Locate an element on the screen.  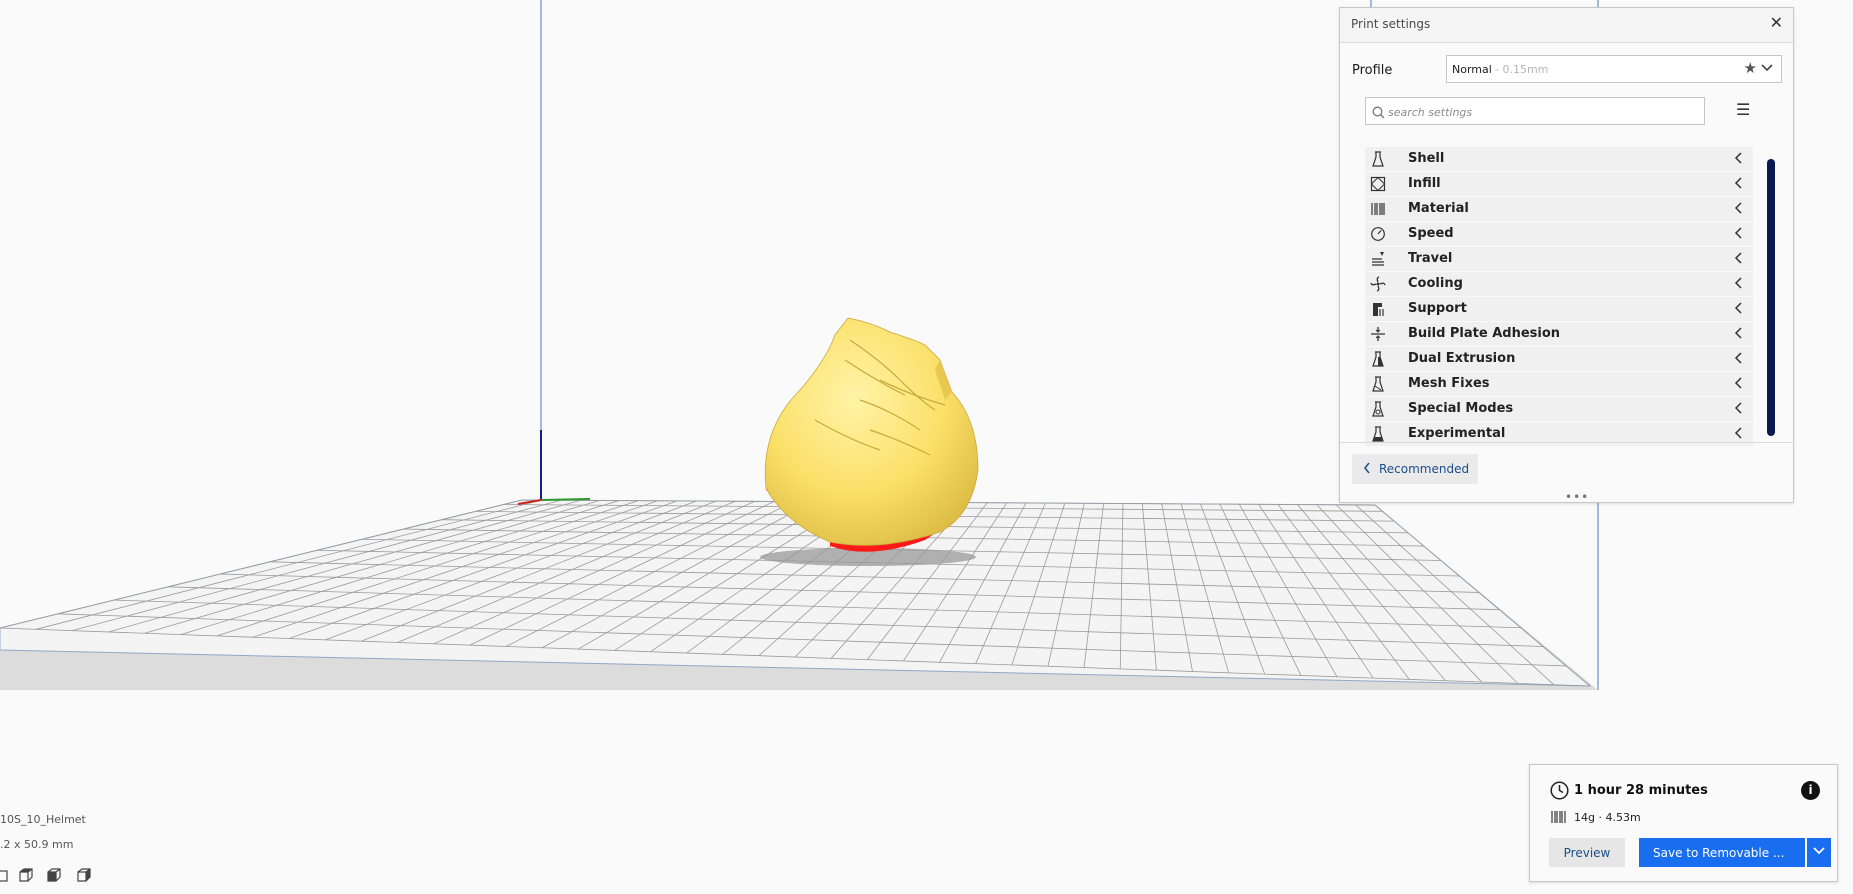
category-label: Dual Extrusion is located at coordinates (1462, 358).